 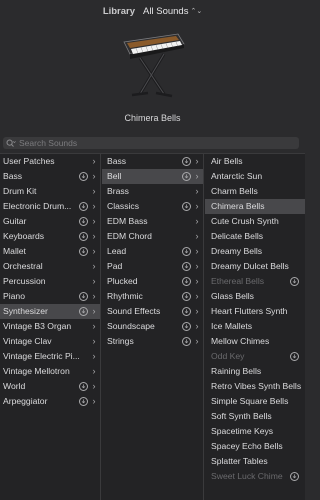 What do you see at coordinates (152, 191) in the screenshot?
I see `subcategory-item: Brass ›` at bounding box center [152, 191].